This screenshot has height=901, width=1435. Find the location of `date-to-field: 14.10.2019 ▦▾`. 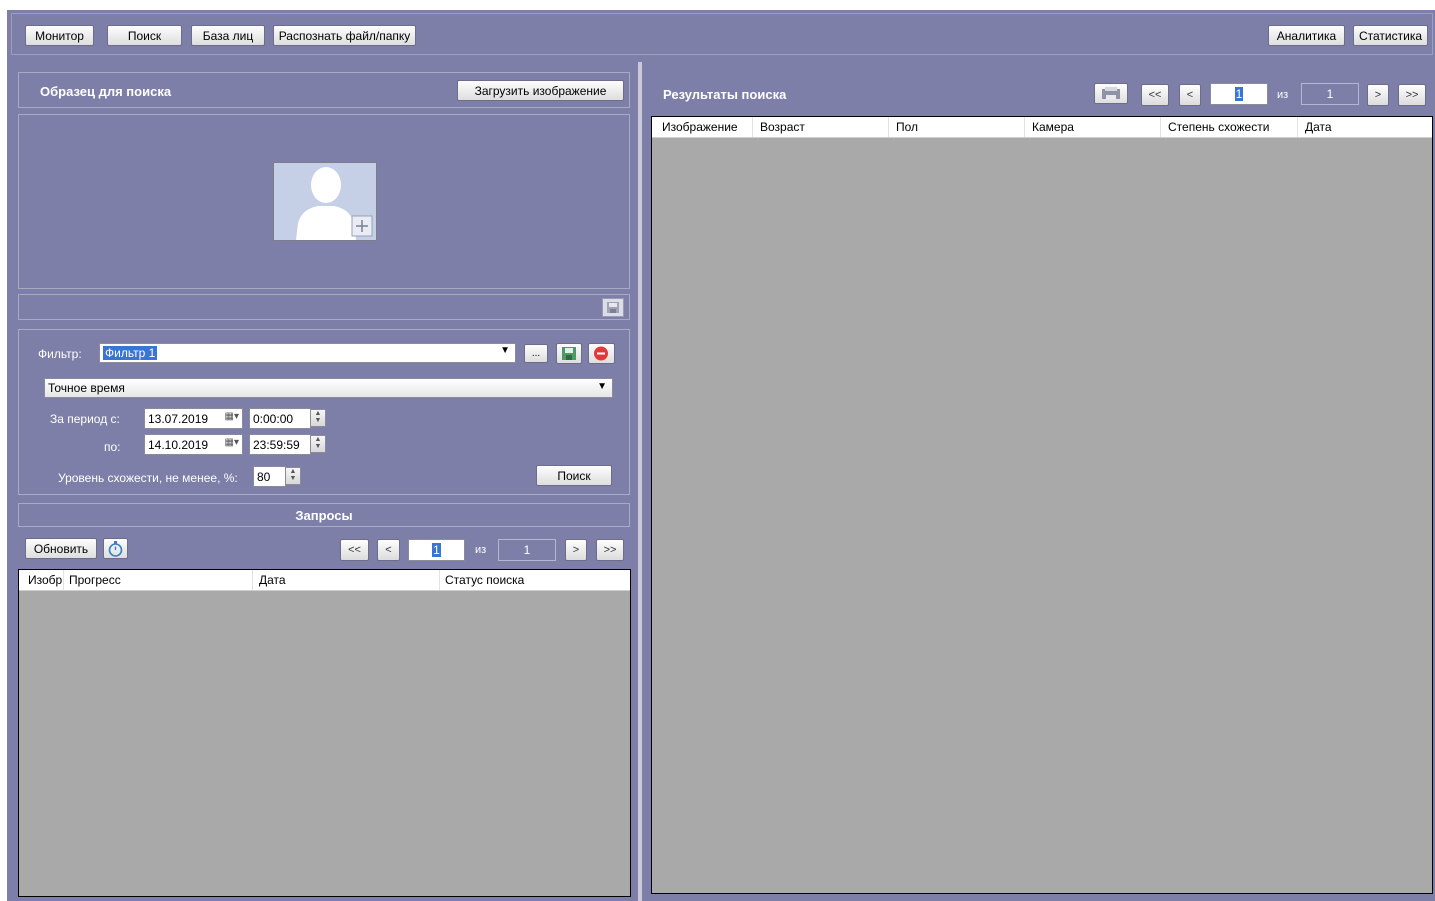

date-to-field: 14.10.2019 ▦▾ is located at coordinates (193, 444).